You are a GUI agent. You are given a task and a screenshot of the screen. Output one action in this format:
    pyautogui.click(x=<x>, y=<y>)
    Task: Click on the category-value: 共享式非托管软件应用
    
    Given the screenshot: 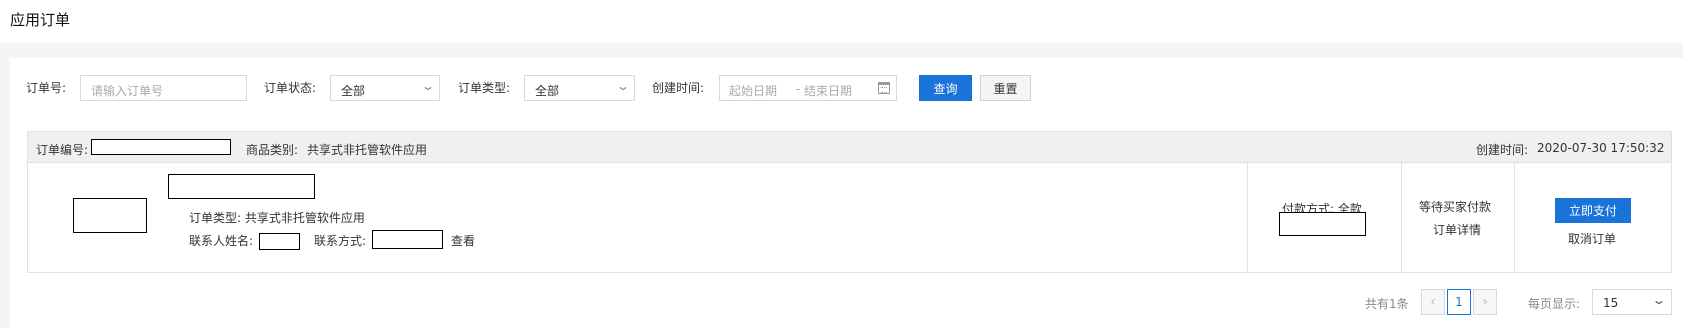 What is the action you would take?
    pyautogui.click(x=367, y=150)
    